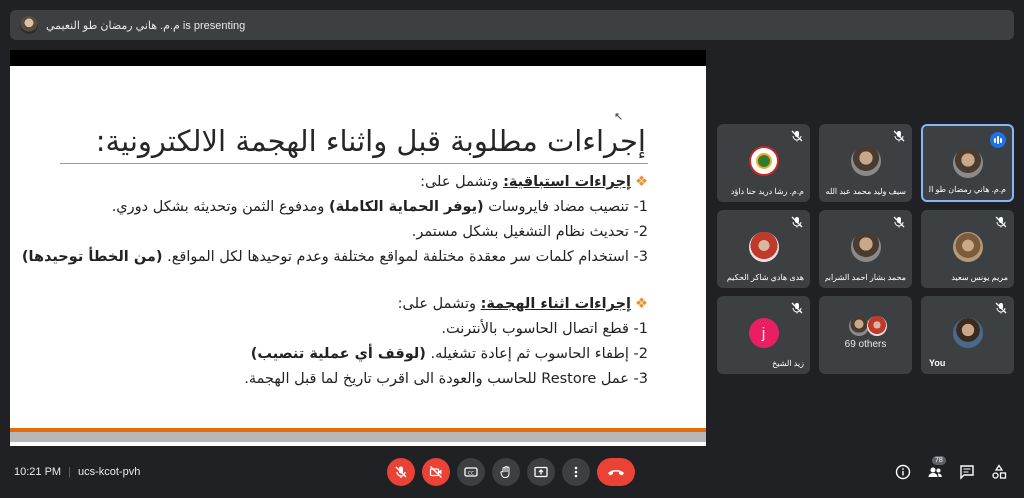 The height and width of the screenshot is (498, 1024). What do you see at coordinates (544, 329) in the screenshot?
I see `list-item: 1- قطع اتصال الحاسوب بالأنترنت.` at bounding box center [544, 329].